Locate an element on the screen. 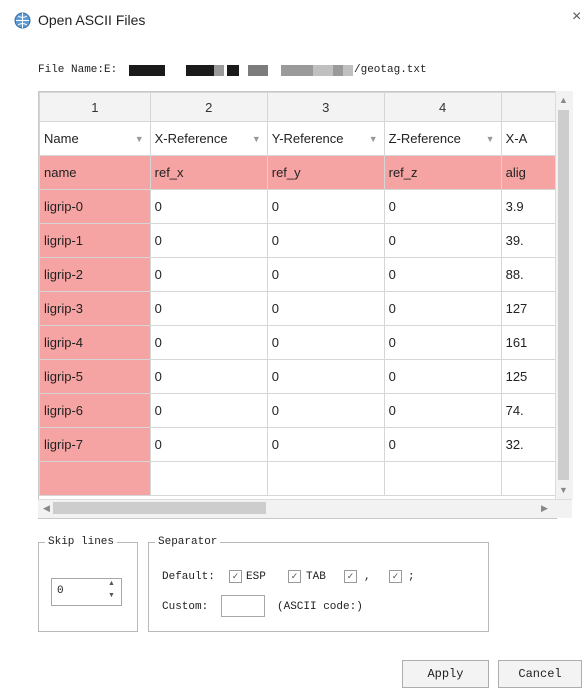 The image size is (585, 693). table-cell: 127 is located at coordinates (528, 308).